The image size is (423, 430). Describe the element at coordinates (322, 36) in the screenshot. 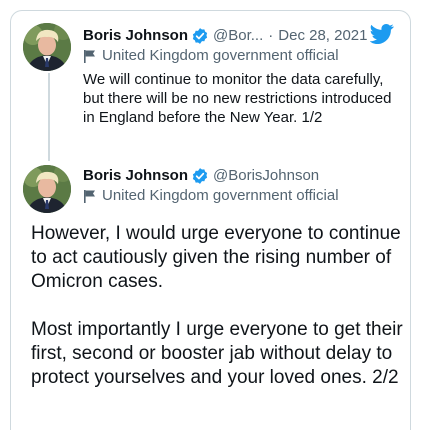

I see `tweet-date: Dec 28, 2021` at that location.